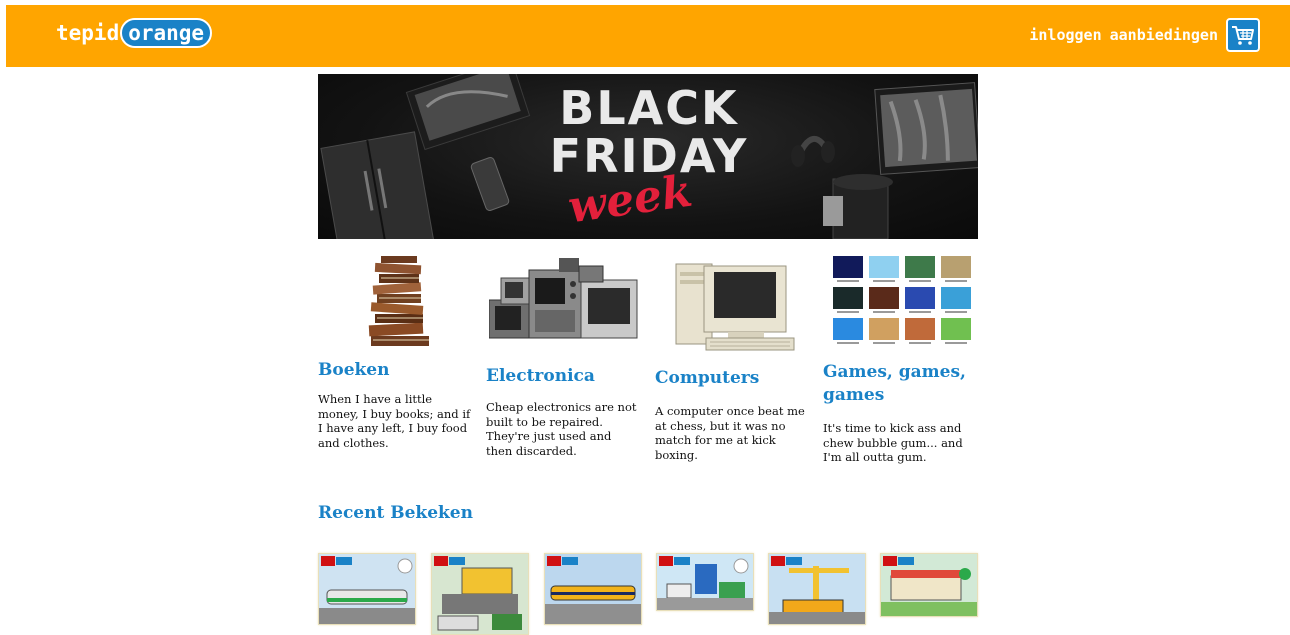 The height and width of the screenshot is (635, 1290). Describe the element at coordinates (88, 33) in the screenshot. I see `logo-text-prefix: tepid` at that location.